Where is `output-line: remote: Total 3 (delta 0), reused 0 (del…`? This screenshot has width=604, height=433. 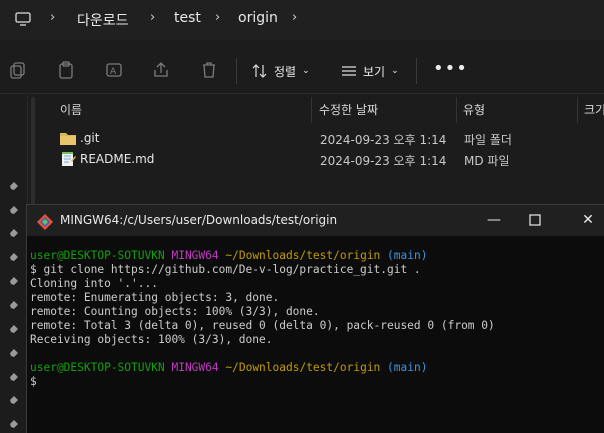 output-line: remote: Total 3 (delta 0), reused 0 (del… is located at coordinates (262, 325).